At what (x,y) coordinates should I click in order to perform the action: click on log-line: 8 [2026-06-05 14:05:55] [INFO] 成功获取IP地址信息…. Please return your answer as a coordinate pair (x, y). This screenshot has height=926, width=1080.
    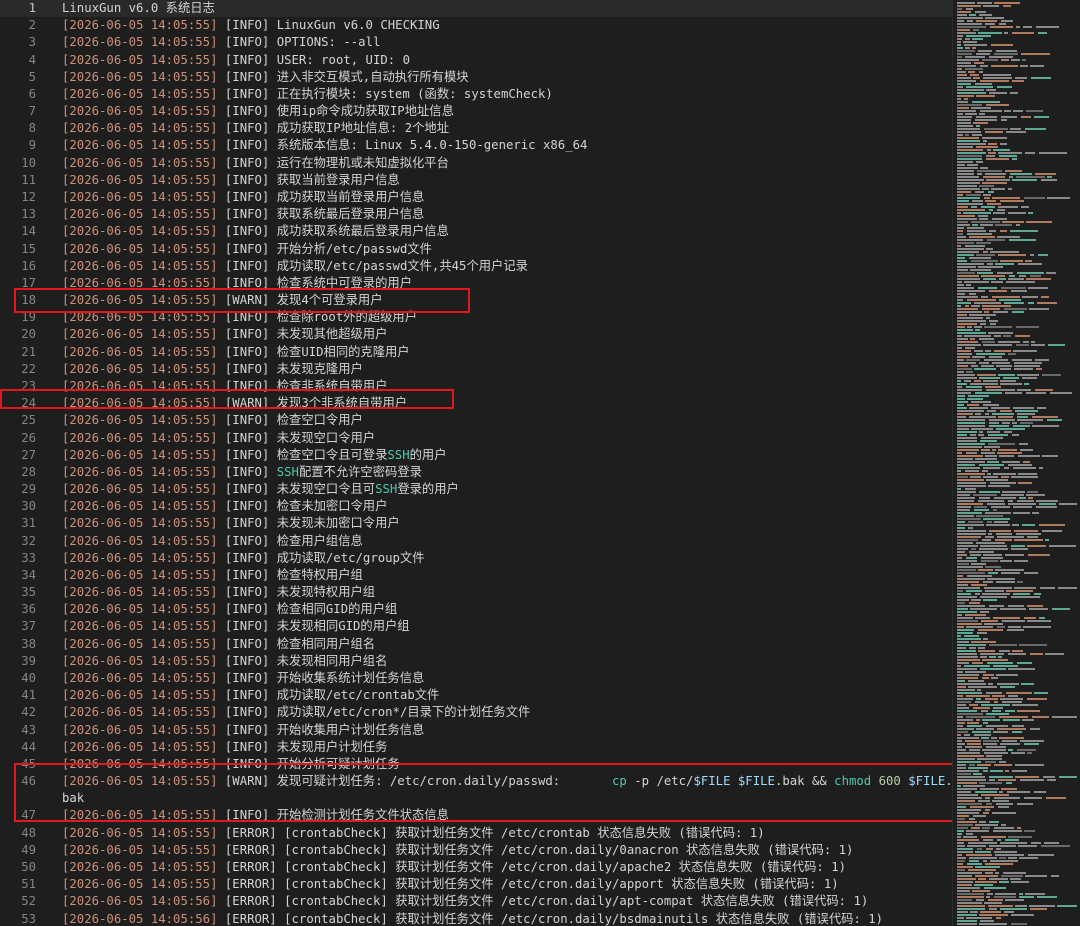
    Looking at the image, I should click on (476, 128).